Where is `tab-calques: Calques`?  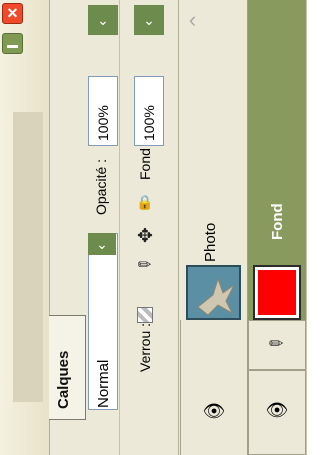
tab-calques: Calques is located at coordinates (67, 367).